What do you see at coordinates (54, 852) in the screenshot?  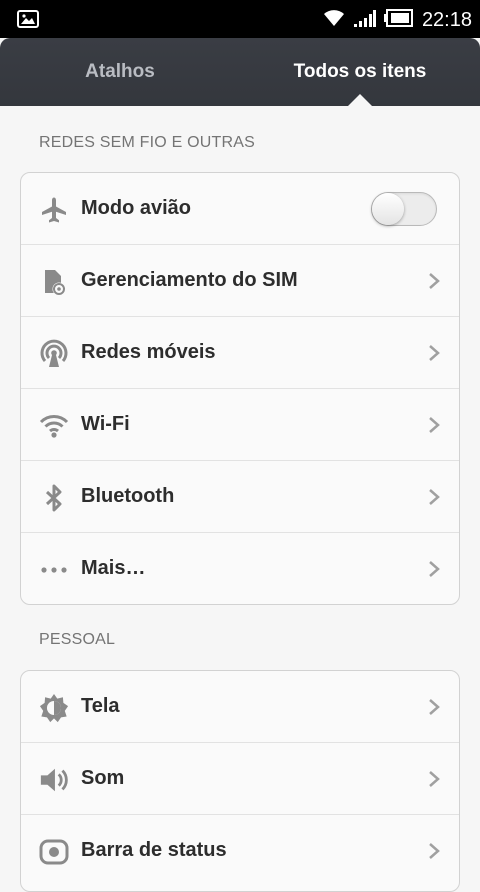 I see `status-bar-icon` at bounding box center [54, 852].